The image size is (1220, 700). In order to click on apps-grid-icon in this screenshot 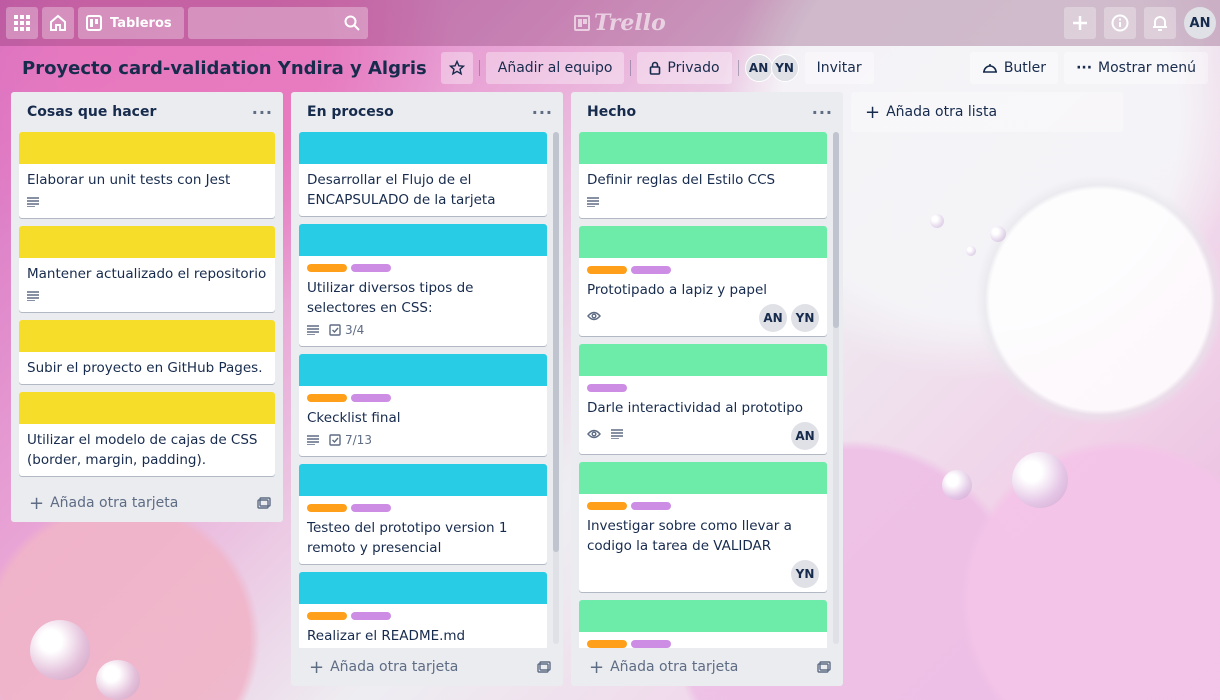, I will do `click(22, 23)`.